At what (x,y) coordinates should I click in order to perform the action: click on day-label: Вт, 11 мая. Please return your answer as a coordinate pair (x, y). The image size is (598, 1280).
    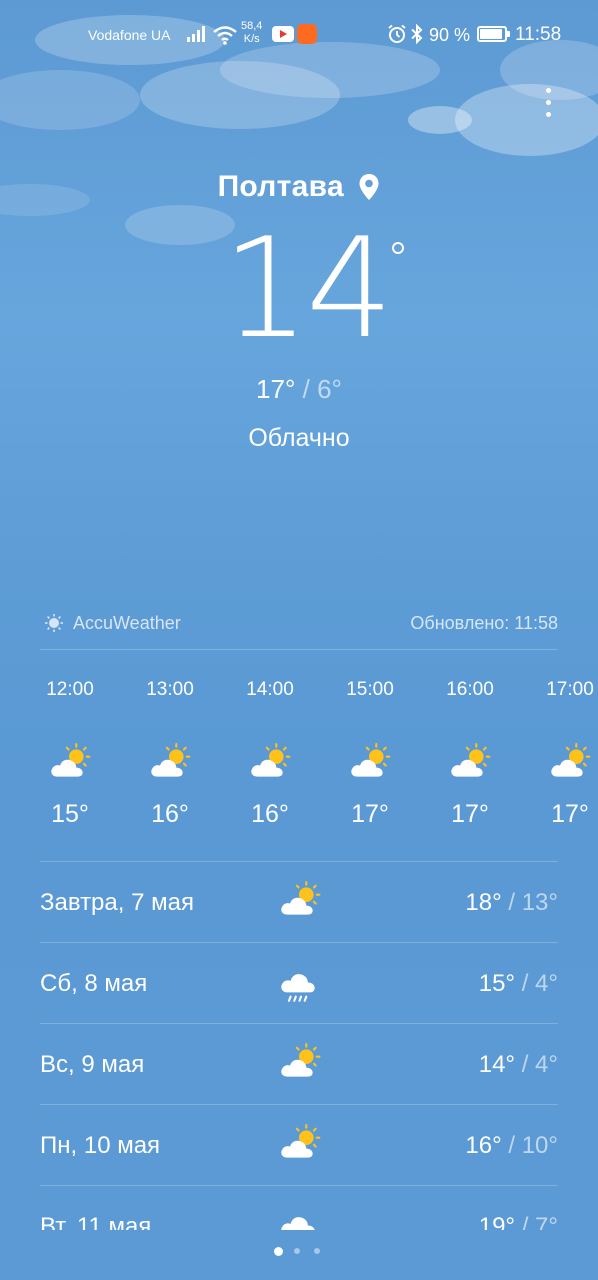
    Looking at the image, I should click on (96, 1221).